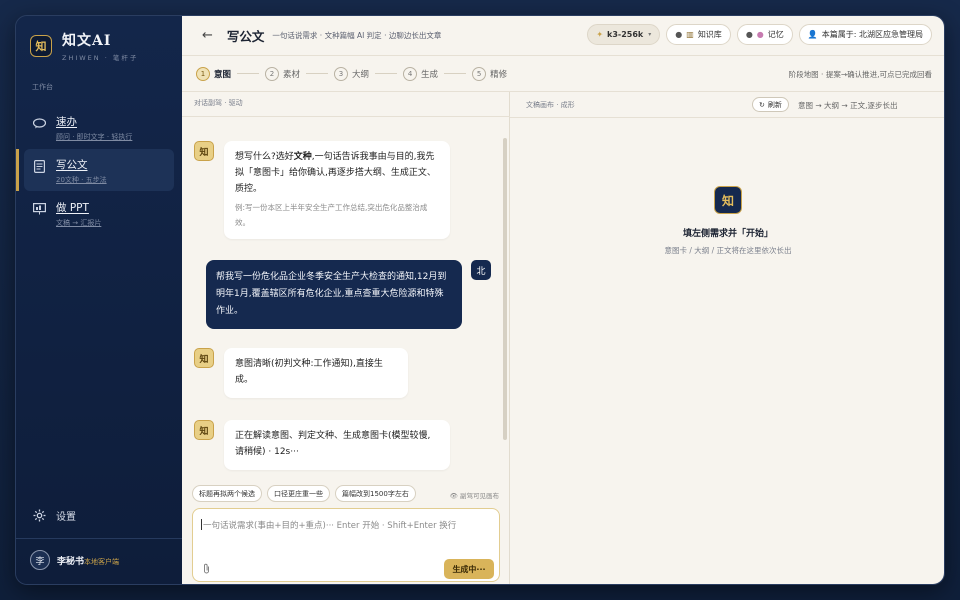 This screenshot has height=600, width=960. What do you see at coordinates (40, 560) in the screenshot?
I see `avatar: 李` at bounding box center [40, 560].